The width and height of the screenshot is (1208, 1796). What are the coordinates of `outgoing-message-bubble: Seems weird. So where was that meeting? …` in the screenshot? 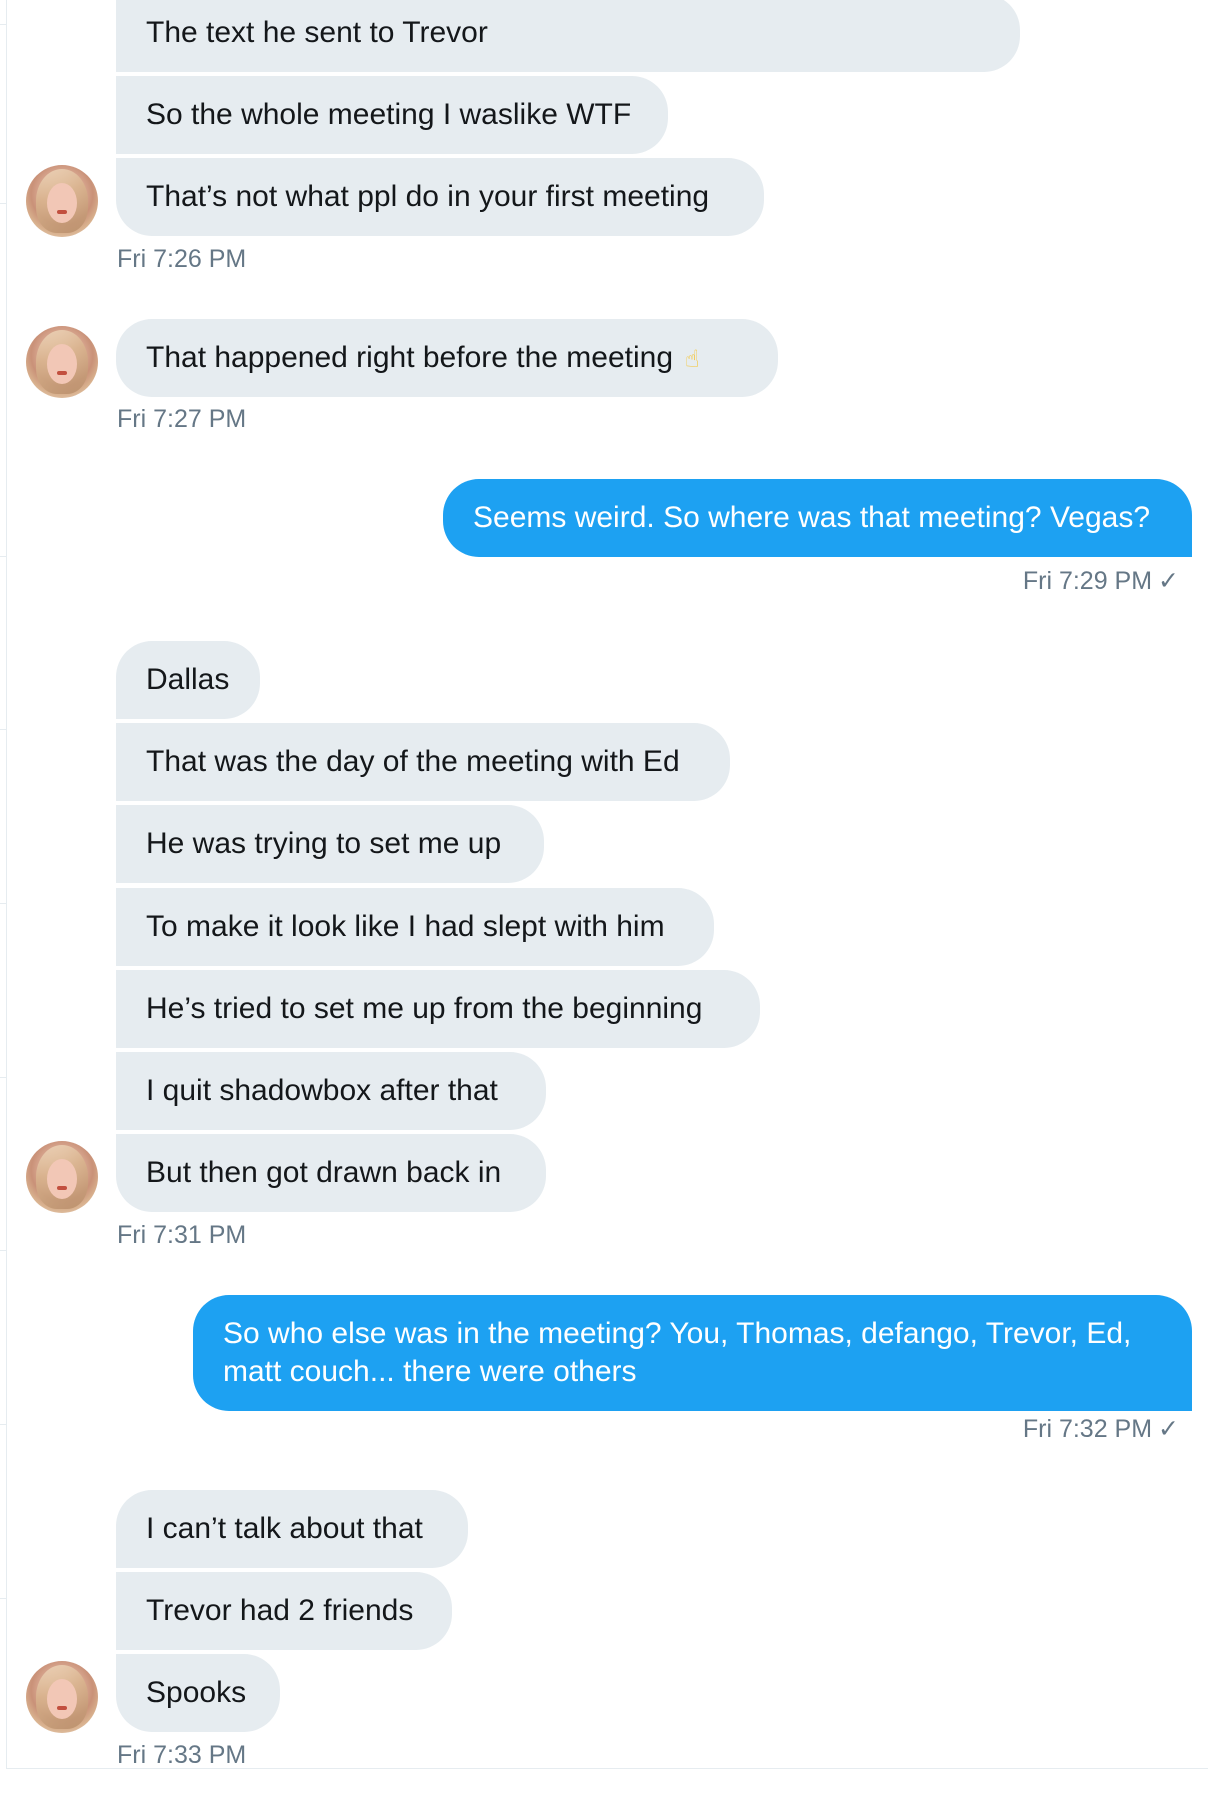 It's located at (817, 518).